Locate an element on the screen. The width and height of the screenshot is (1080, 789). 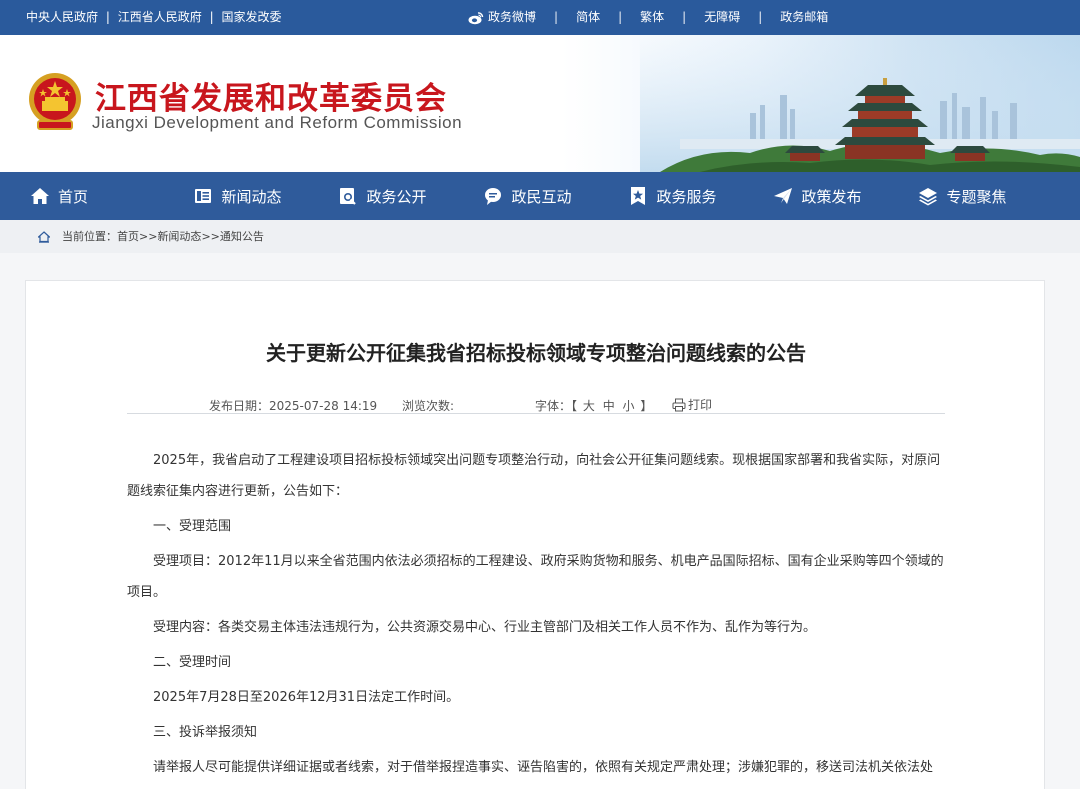
home-icon is located at coordinates (40, 196).